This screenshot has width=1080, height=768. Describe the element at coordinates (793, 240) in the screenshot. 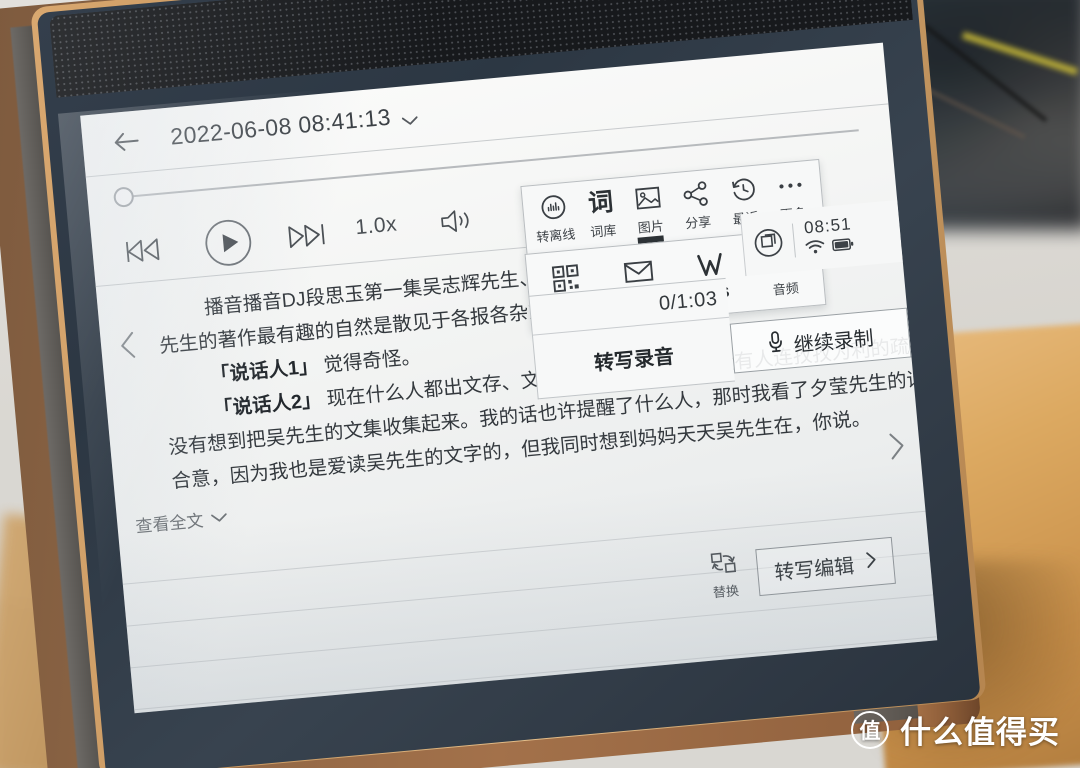

I see `status-divider` at that location.